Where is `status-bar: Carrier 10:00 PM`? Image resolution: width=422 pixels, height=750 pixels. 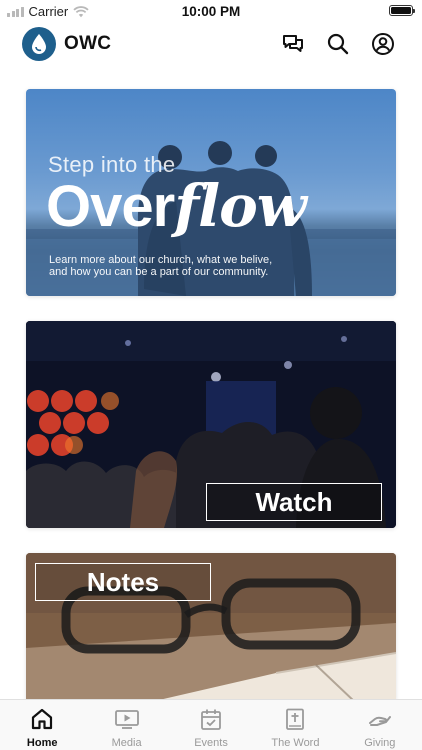
status-bar: Carrier 10:00 PM is located at coordinates (211, 11).